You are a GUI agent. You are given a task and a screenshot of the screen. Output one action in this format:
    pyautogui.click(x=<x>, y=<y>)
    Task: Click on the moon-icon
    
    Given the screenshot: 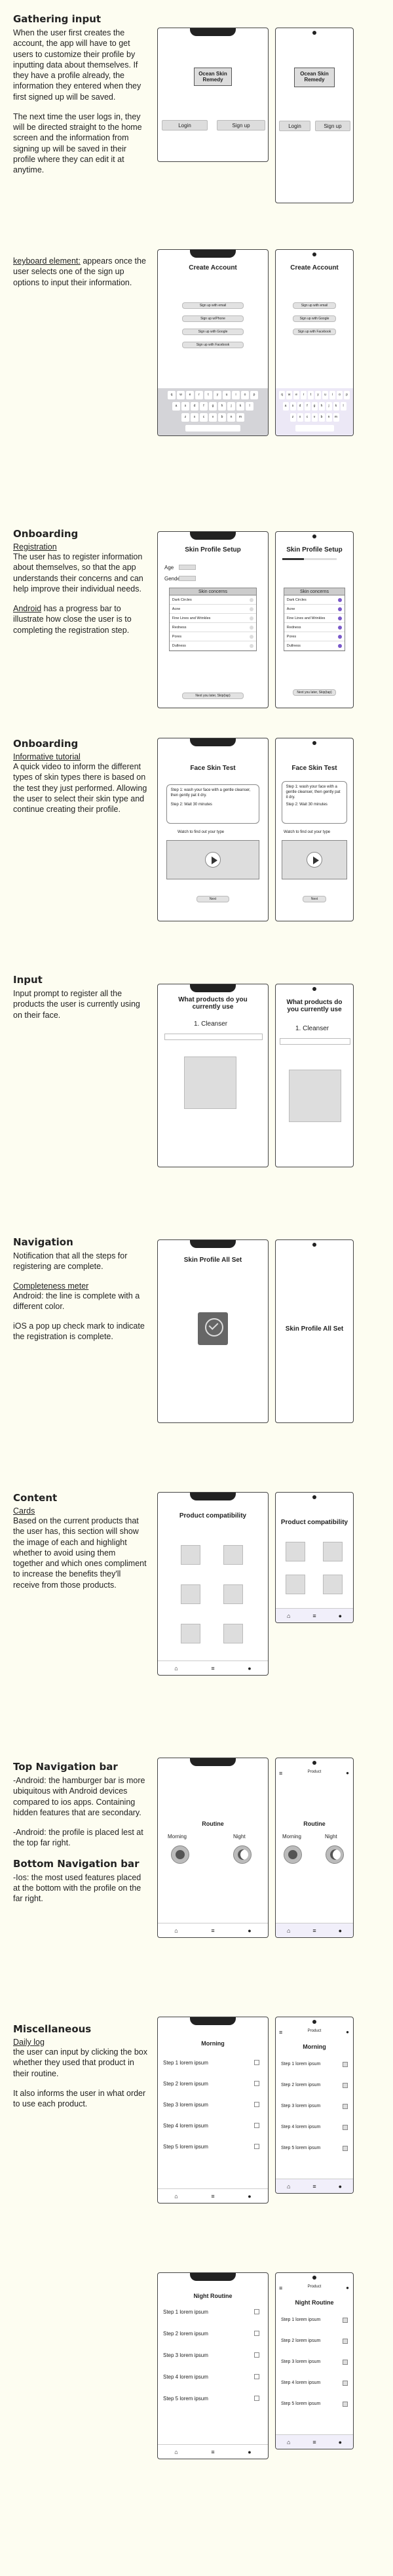 What is the action you would take?
    pyautogui.click(x=243, y=1854)
    